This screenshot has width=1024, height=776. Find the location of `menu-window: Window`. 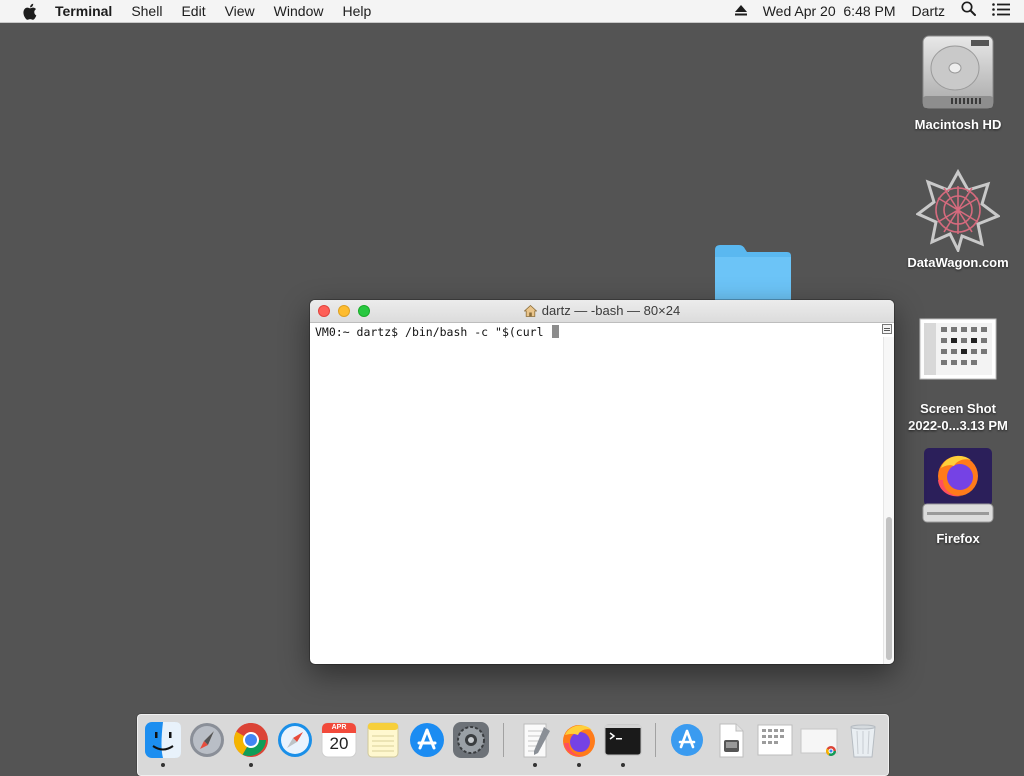

menu-window: Window is located at coordinates (299, 11).